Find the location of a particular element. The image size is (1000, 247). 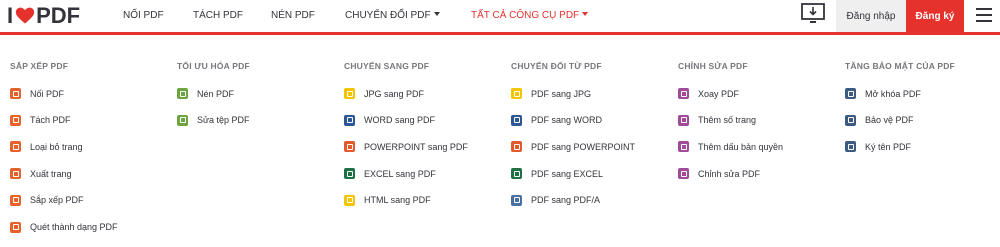

scan-icon is located at coordinates (15, 227).